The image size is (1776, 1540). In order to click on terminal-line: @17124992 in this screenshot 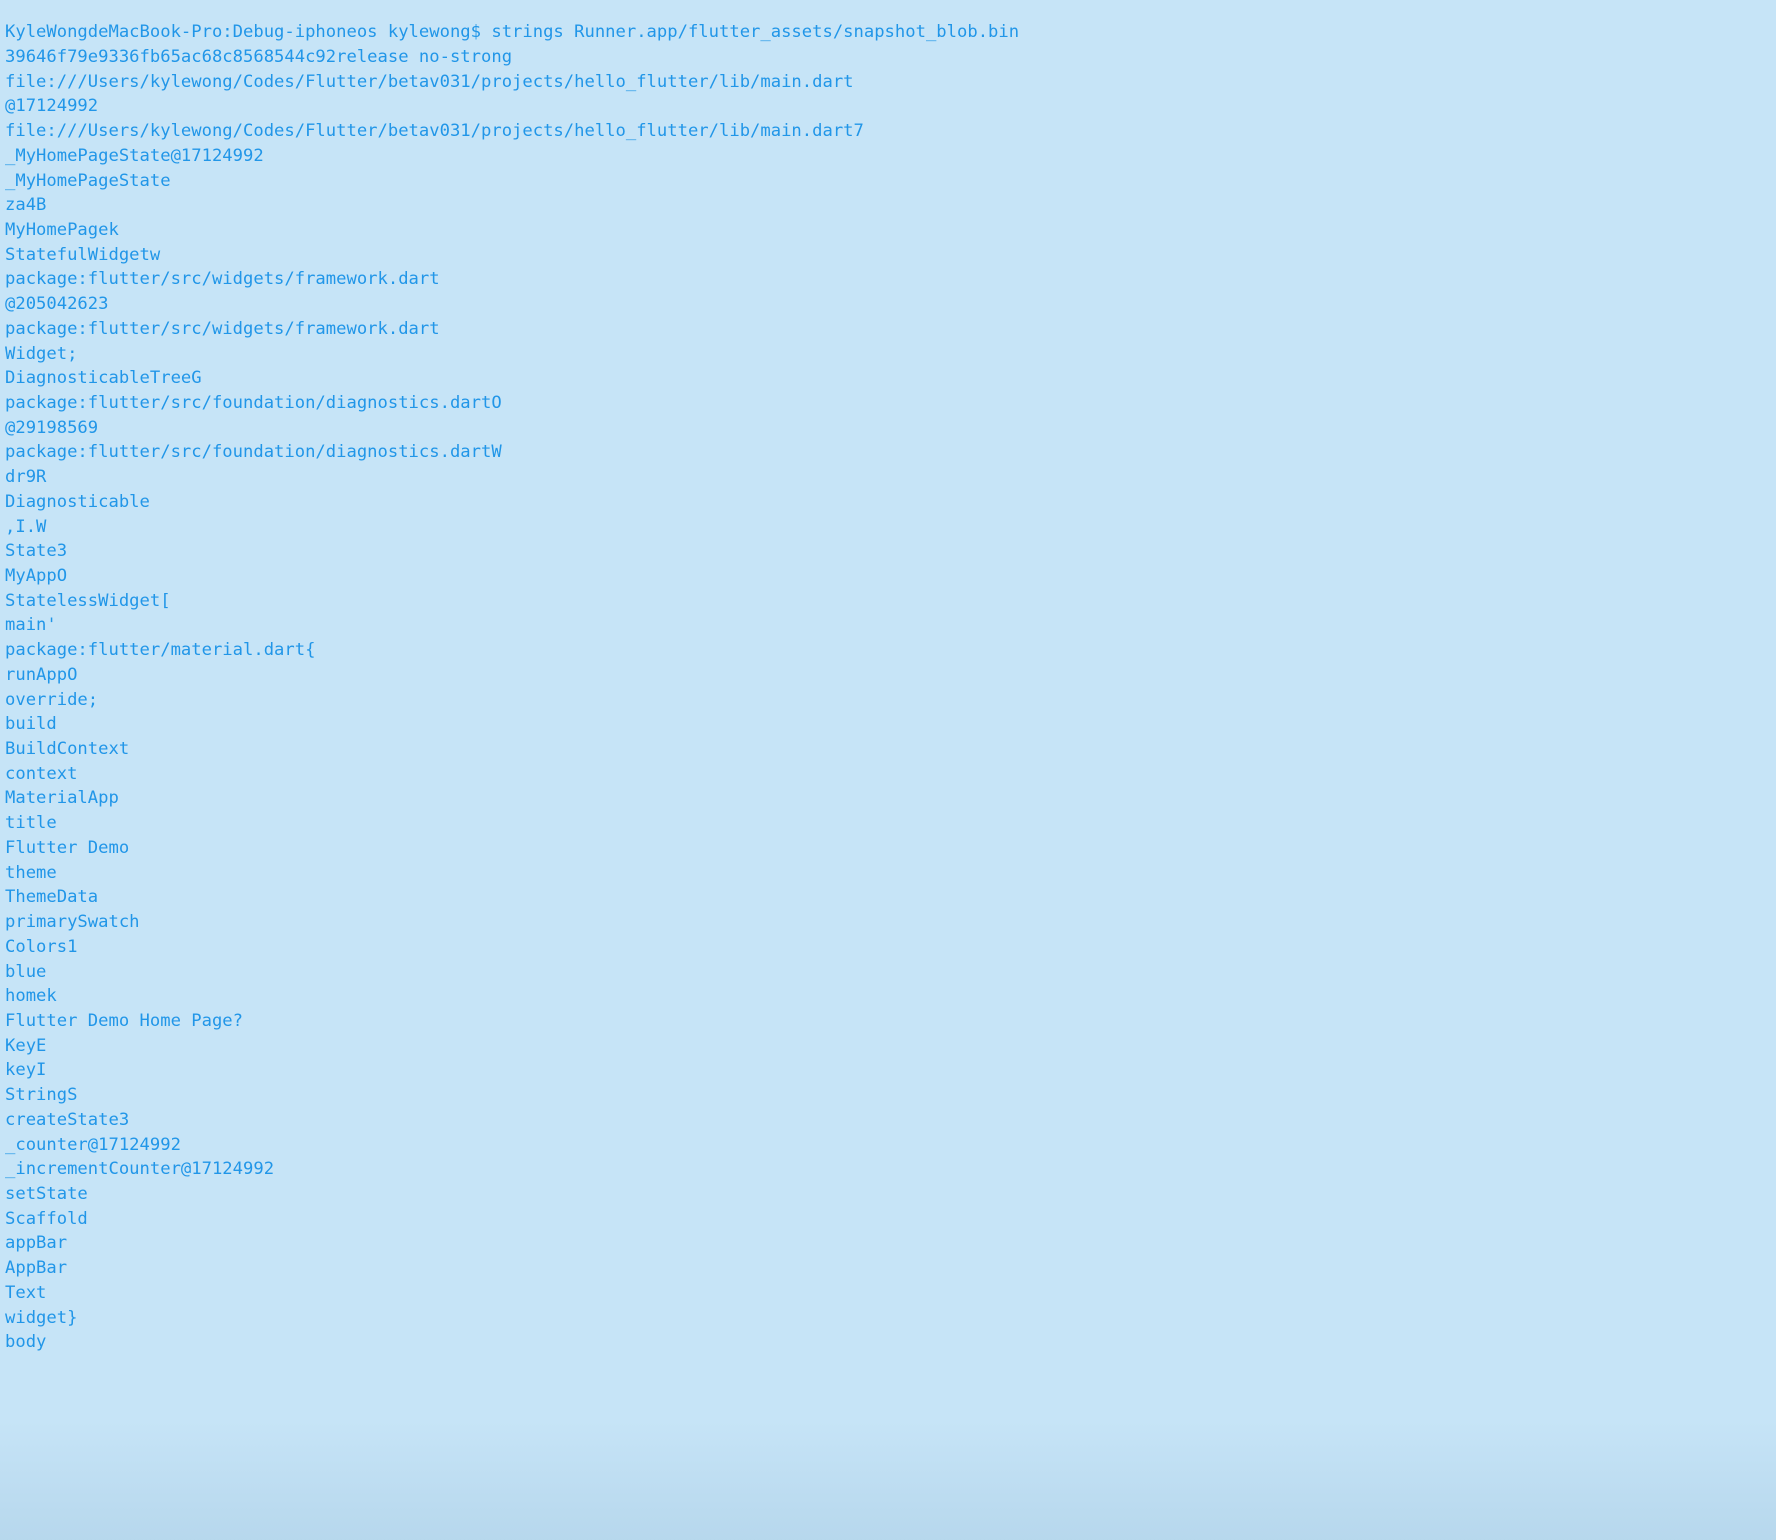, I will do `click(52, 106)`.